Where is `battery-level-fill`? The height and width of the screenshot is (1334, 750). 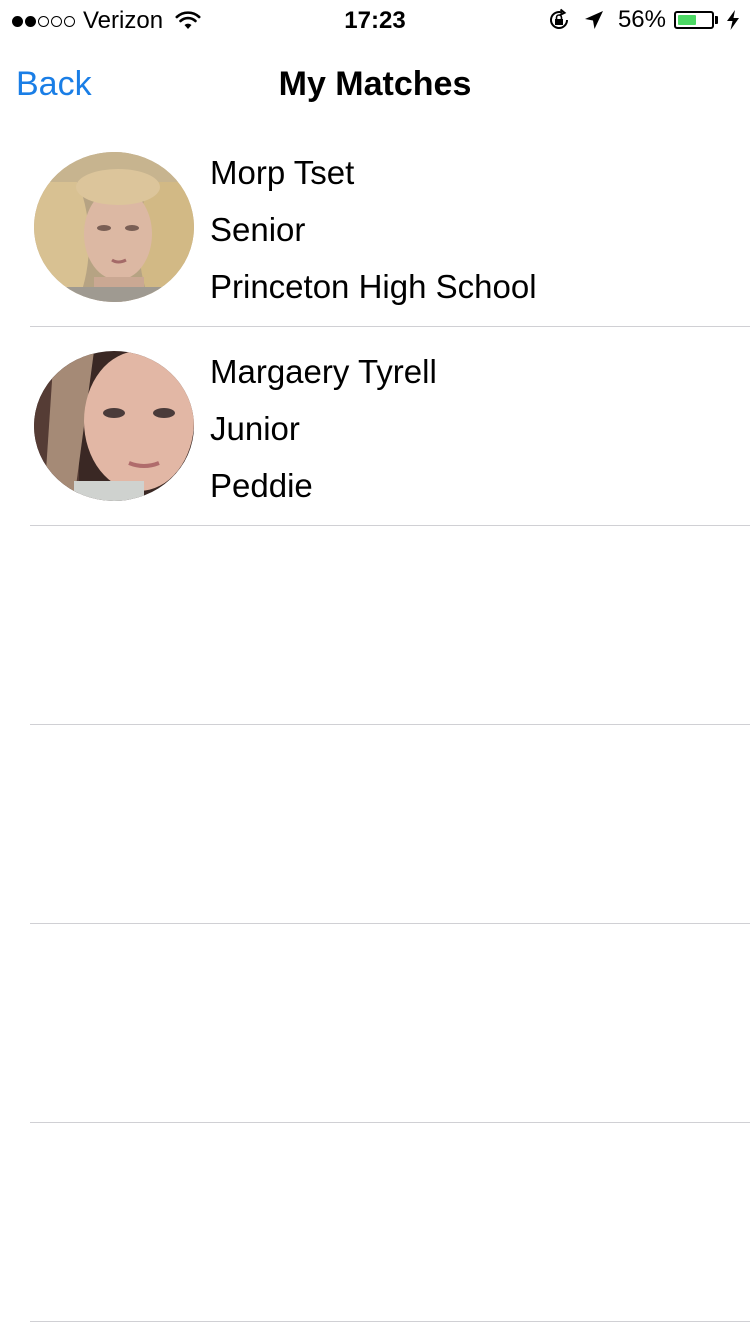 battery-level-fill is located at coordinates (687, 20).